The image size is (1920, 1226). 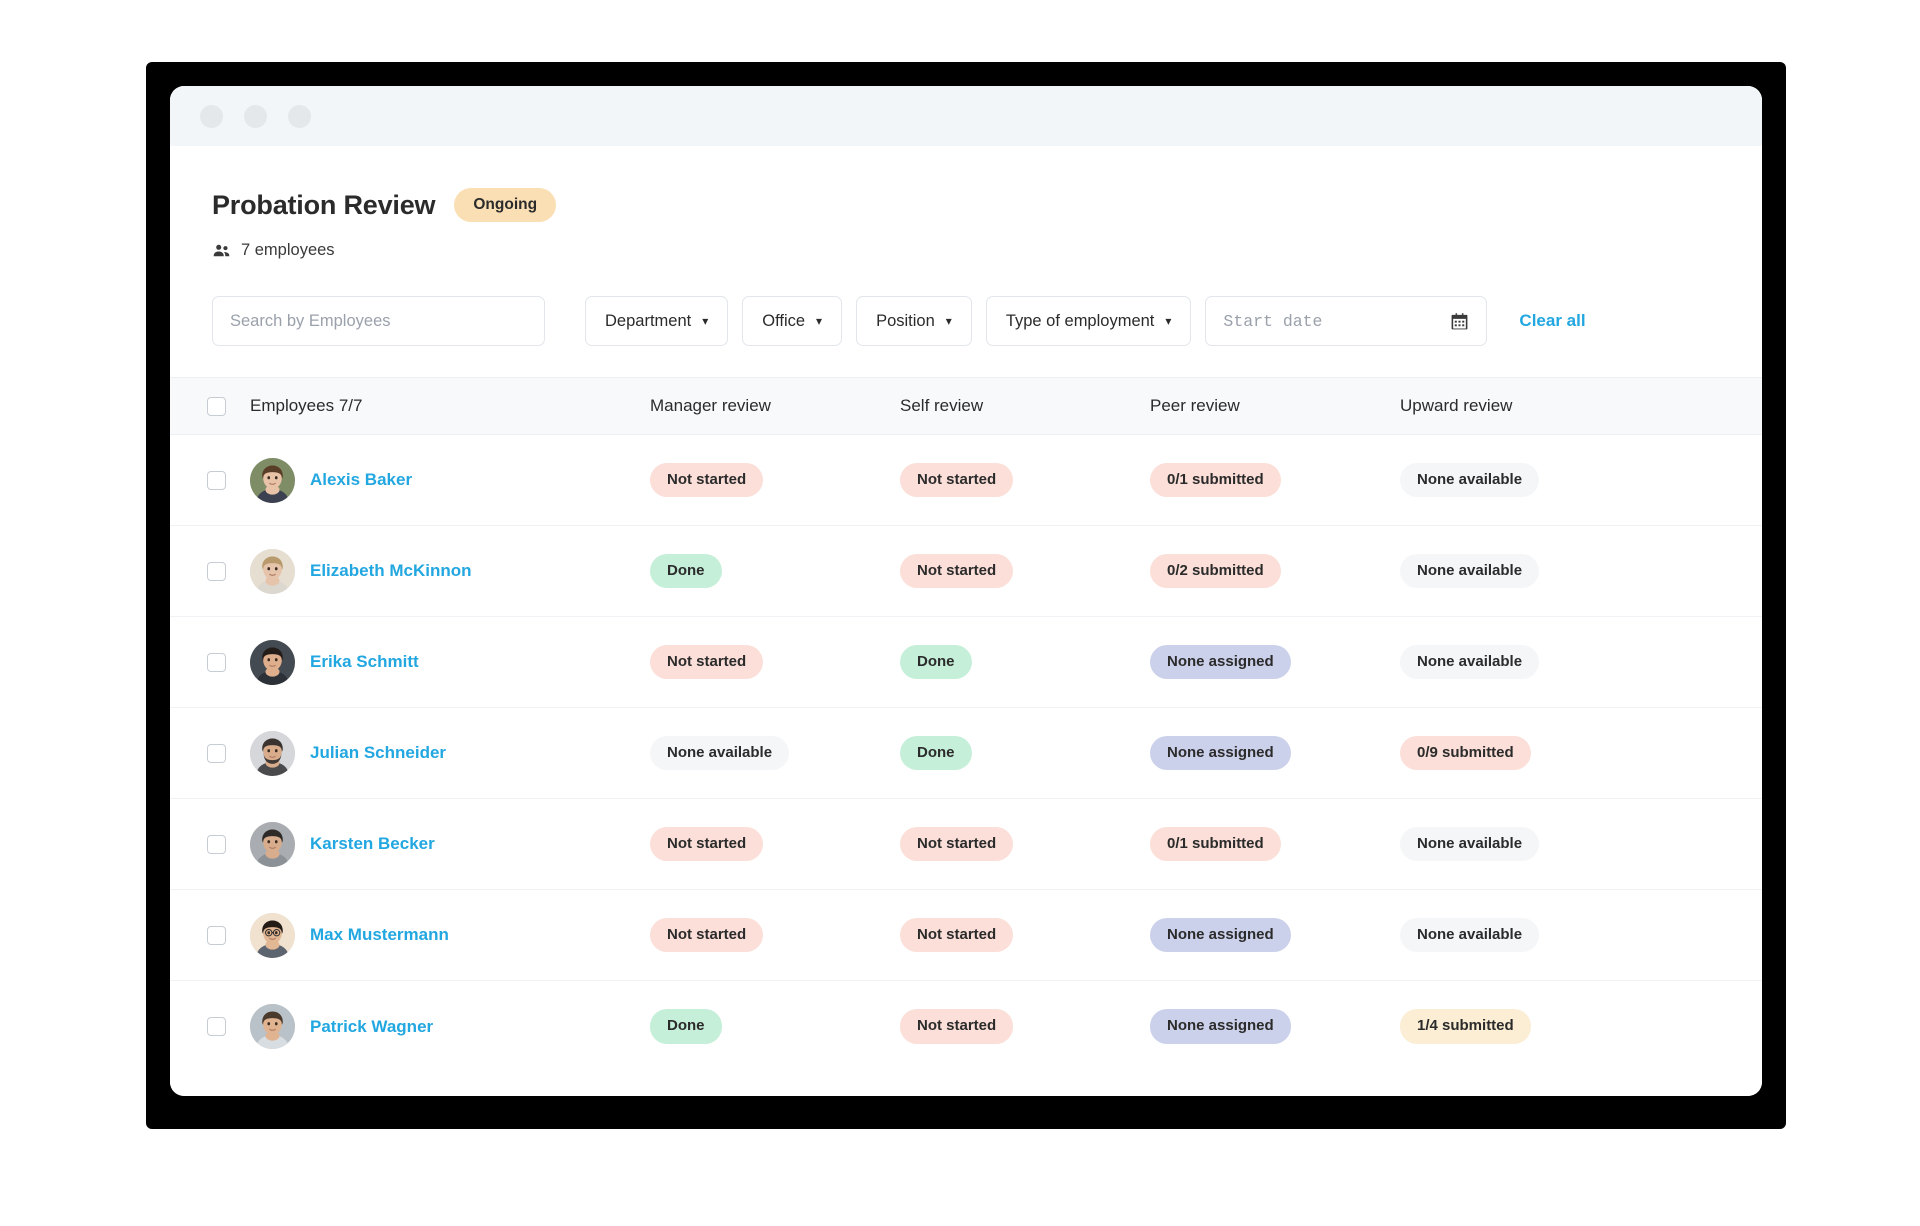 I want to click on employee-name-link: Karsten Becker, so click(x=372, y=844).